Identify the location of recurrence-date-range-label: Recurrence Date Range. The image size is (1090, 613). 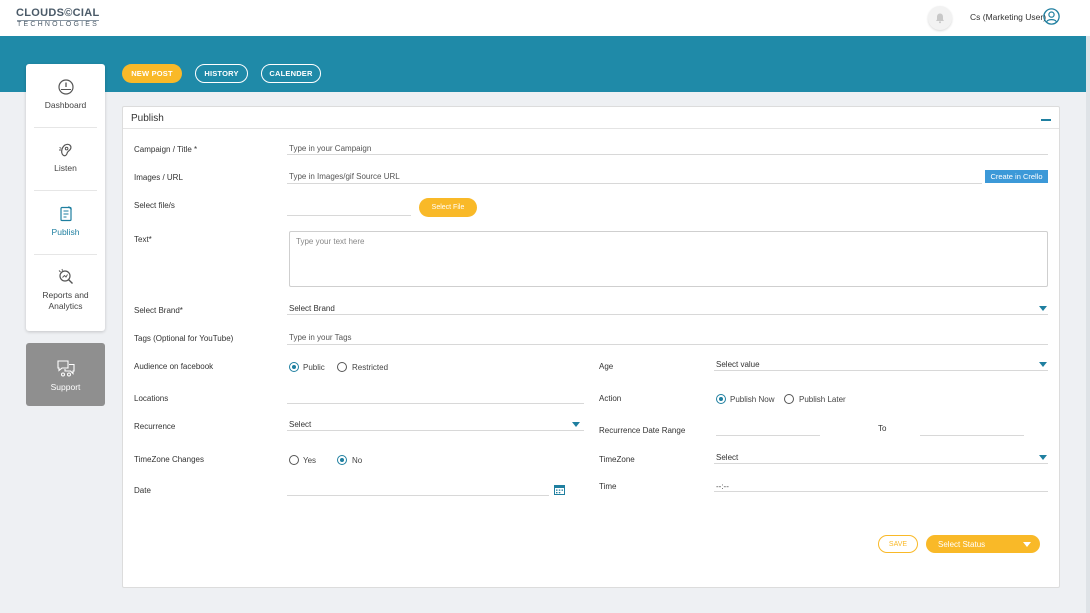
(642, 430).